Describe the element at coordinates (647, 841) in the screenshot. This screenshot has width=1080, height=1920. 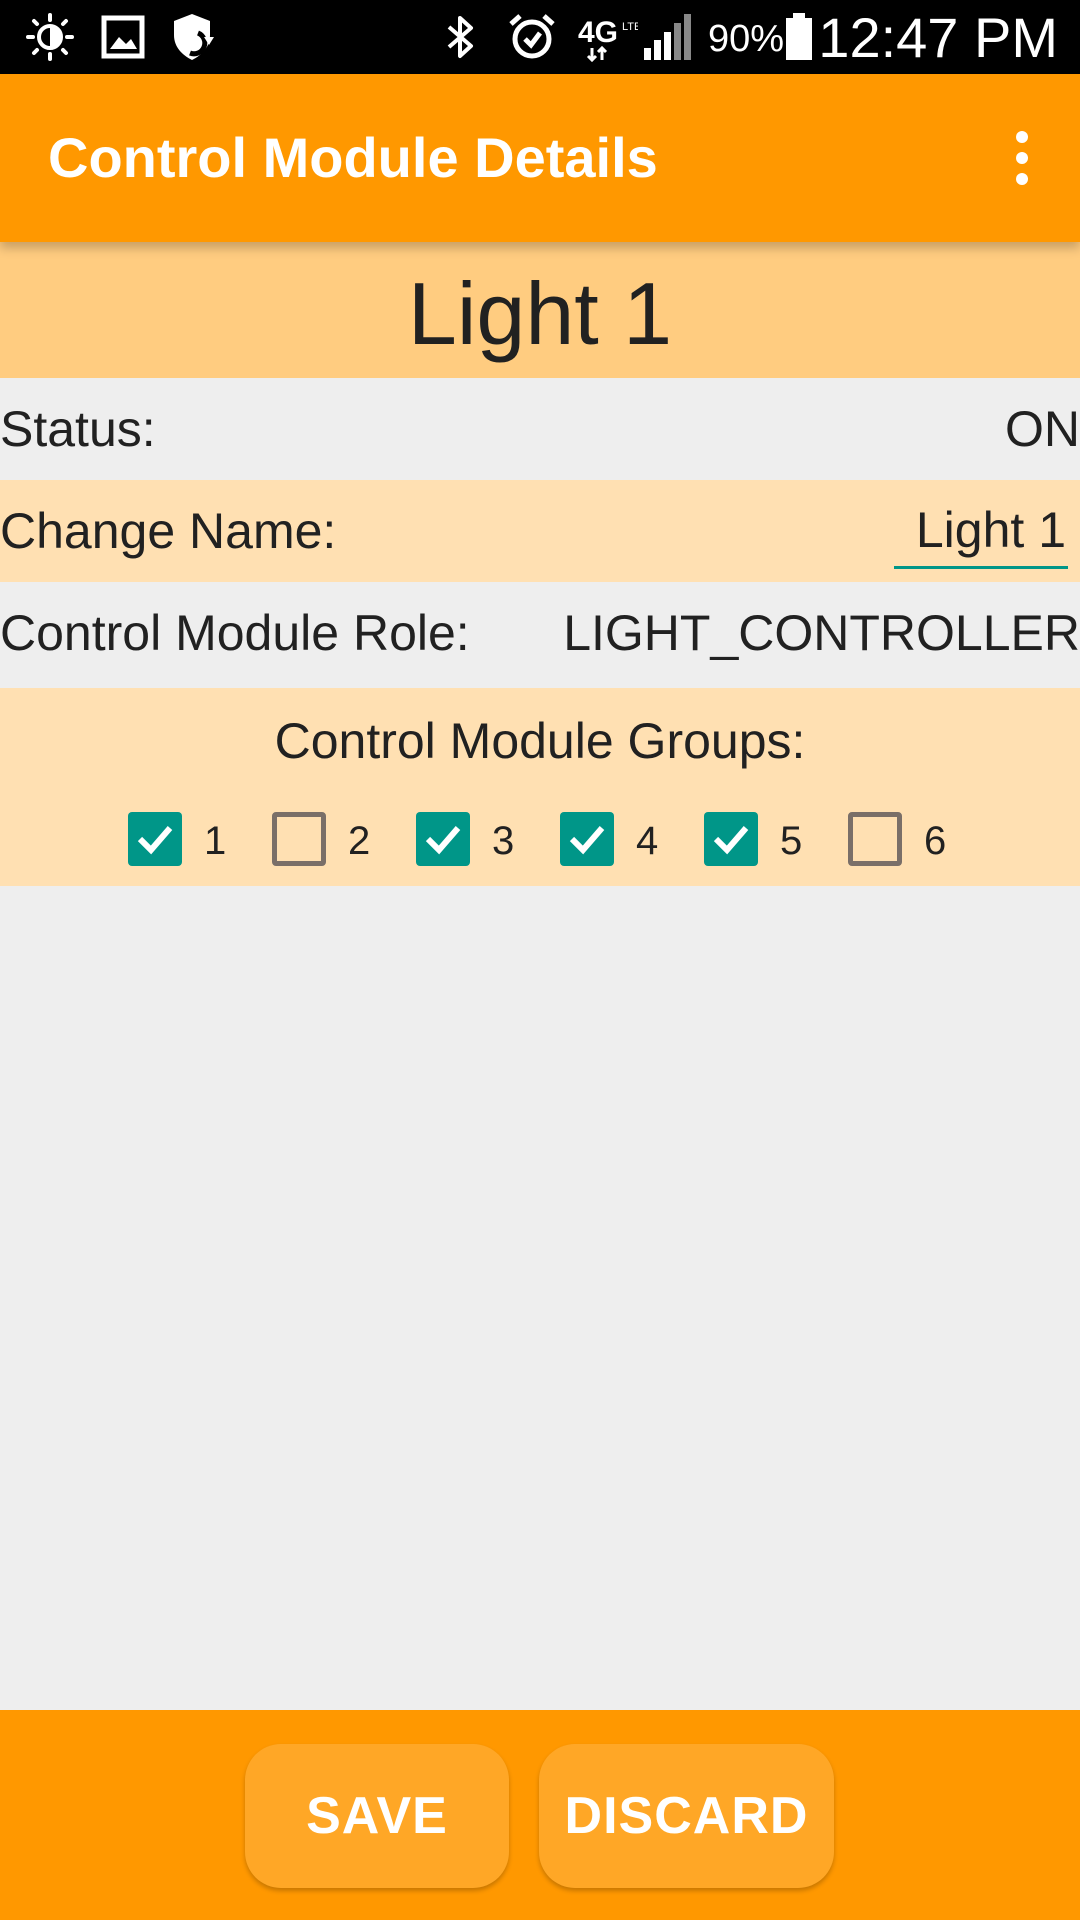
I see `group-label-4: 4` at that location.